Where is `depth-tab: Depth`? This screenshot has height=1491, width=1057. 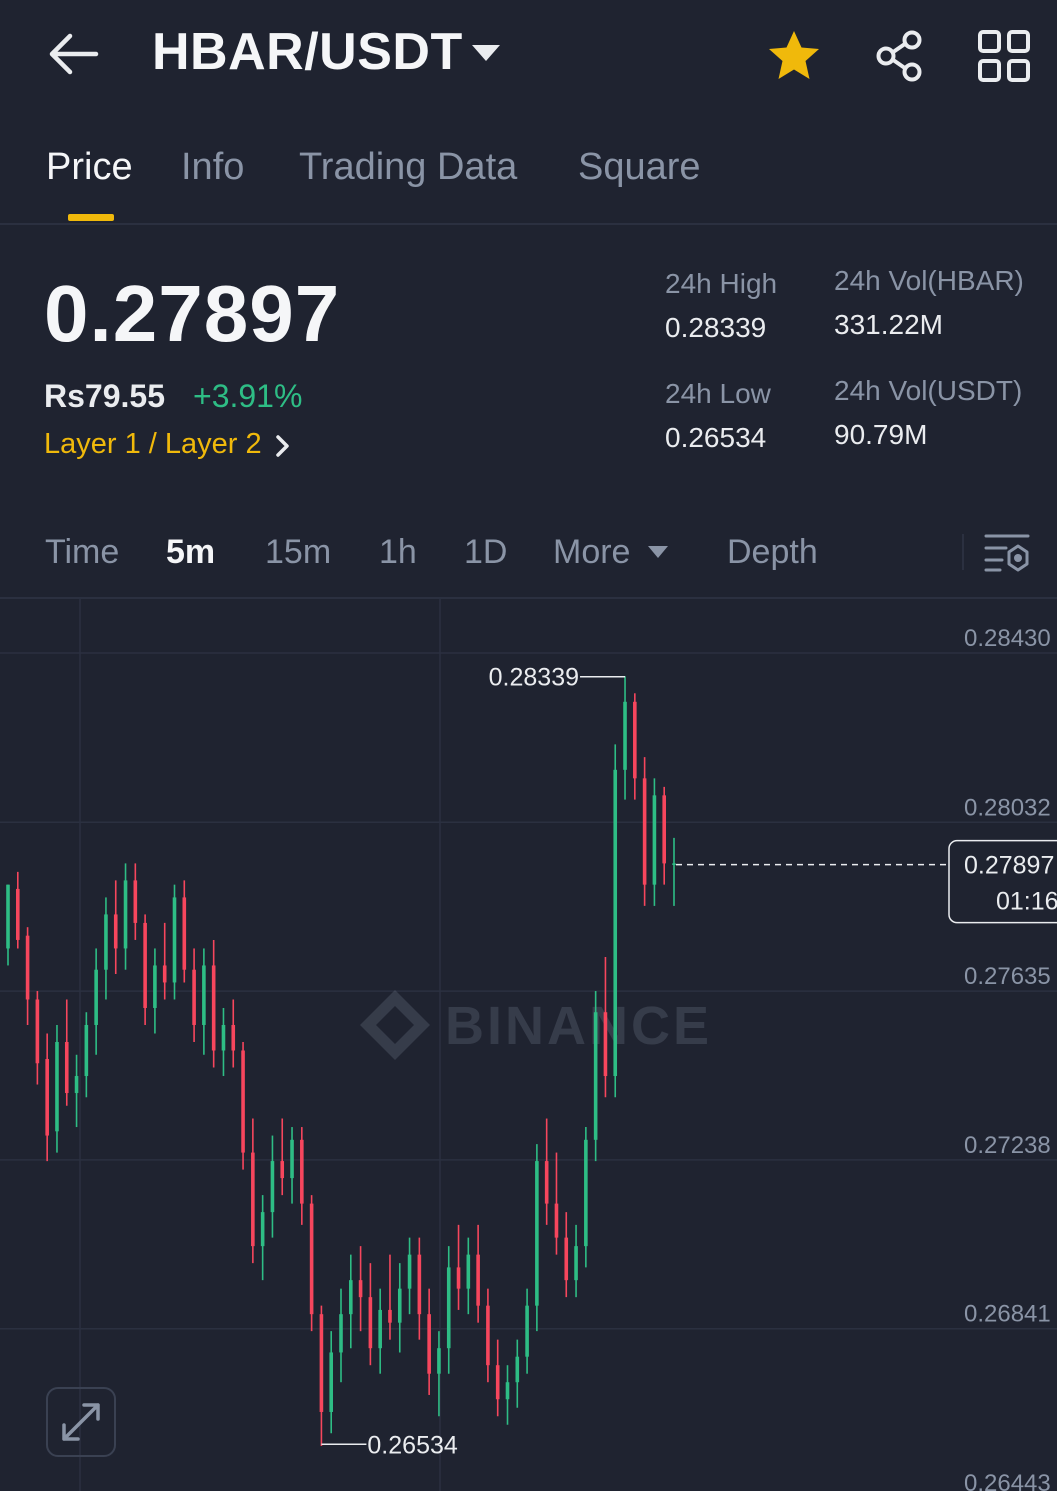
depth-tab: Depth is located at coordinates (772, 552).